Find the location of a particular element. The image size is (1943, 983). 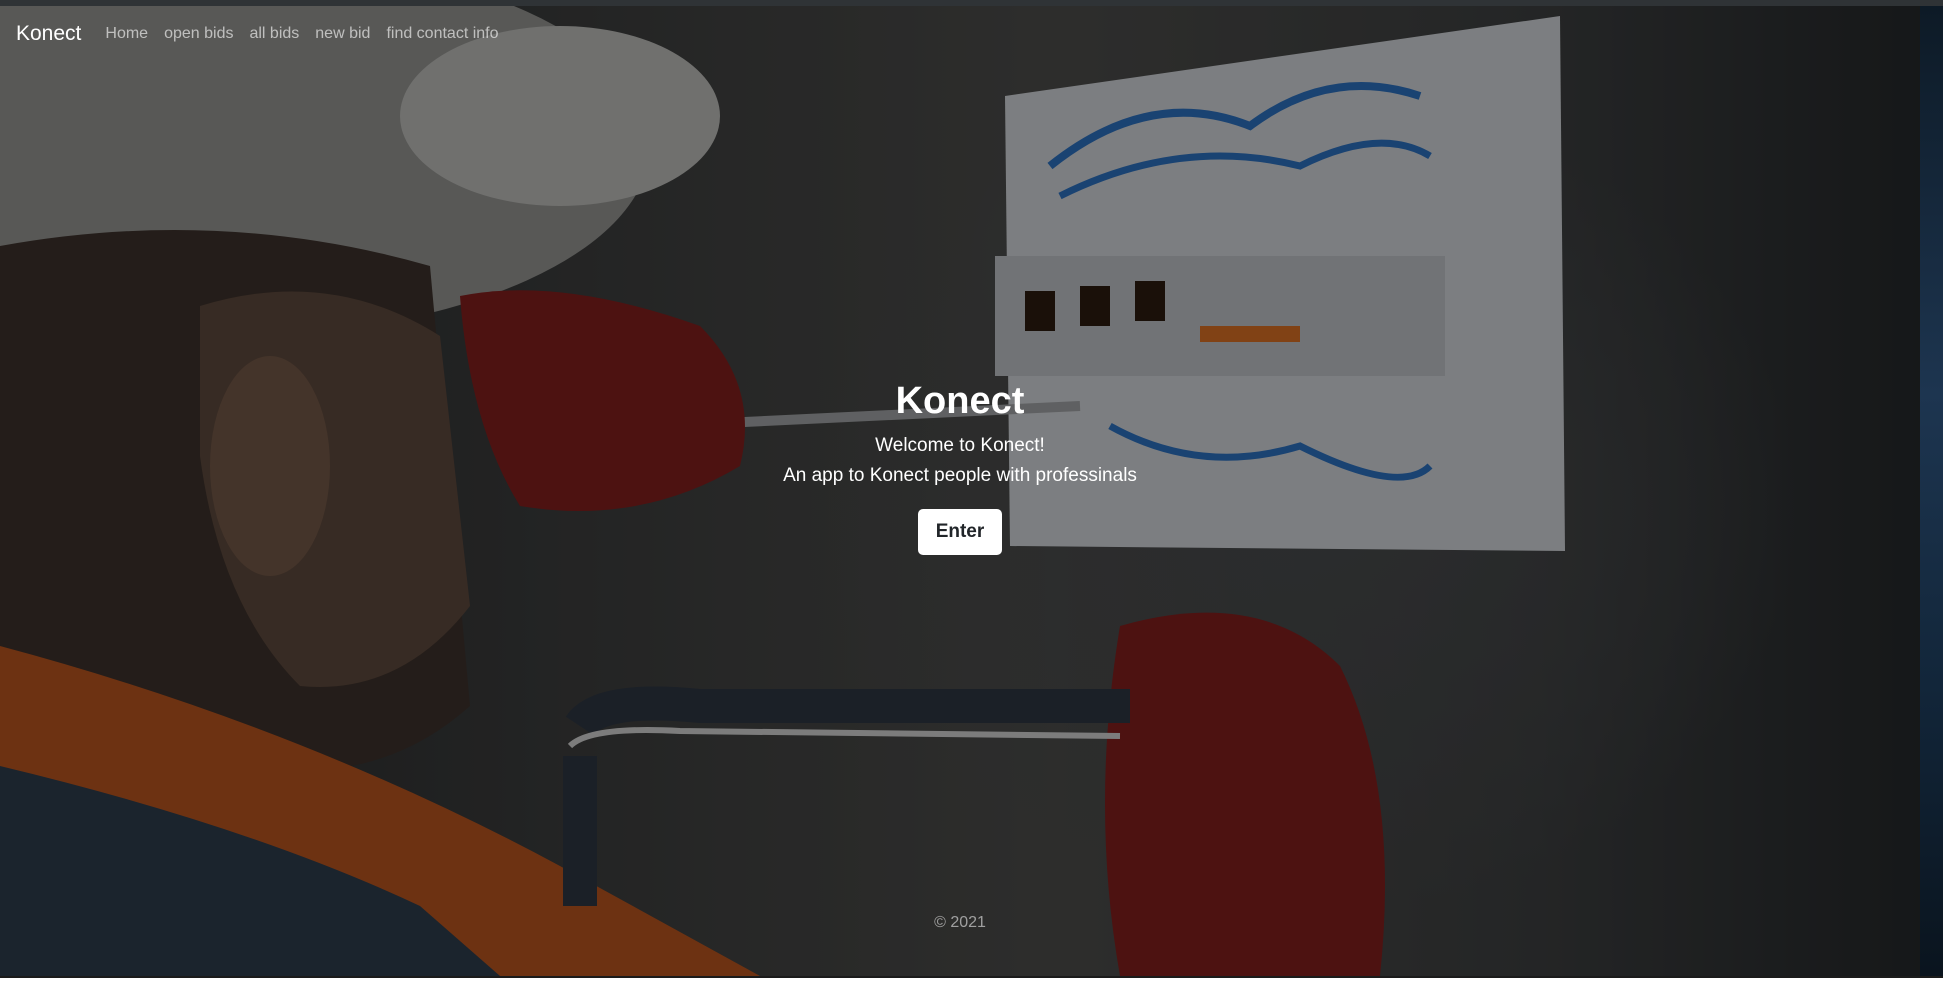

enter-button: Enter is located at coordinates (960, 532).